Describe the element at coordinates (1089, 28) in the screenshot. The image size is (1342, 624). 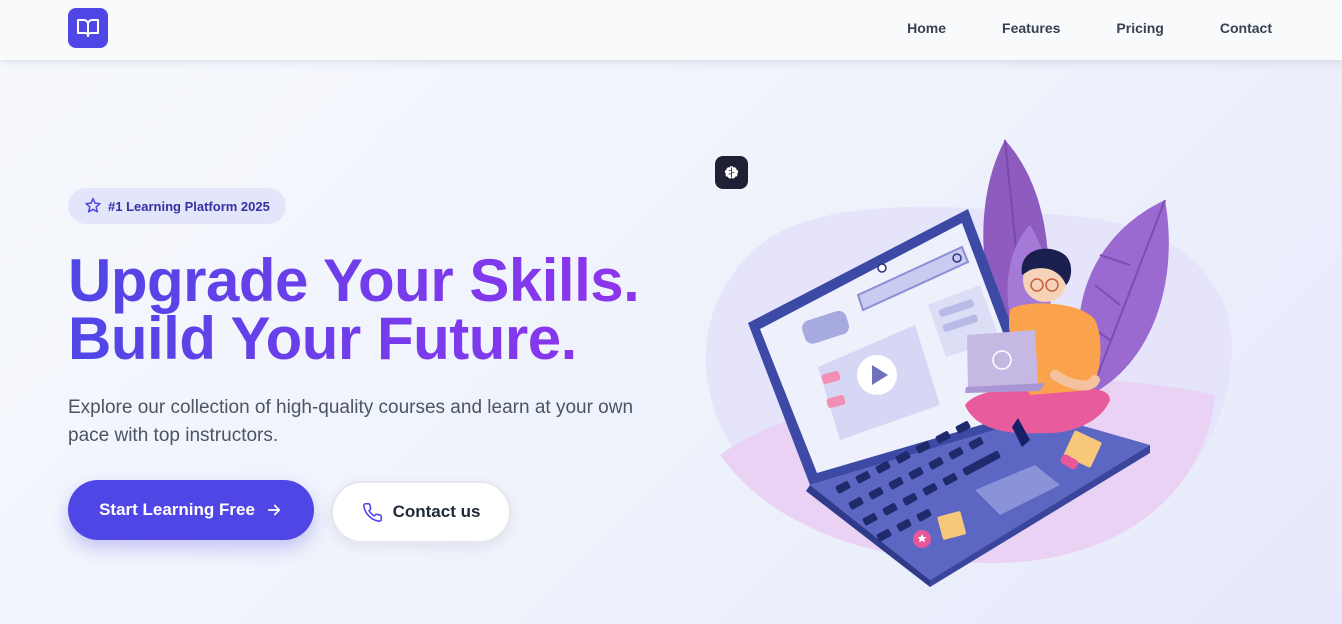
I see `nav-links: Home Features Pricing Contact` at that location.